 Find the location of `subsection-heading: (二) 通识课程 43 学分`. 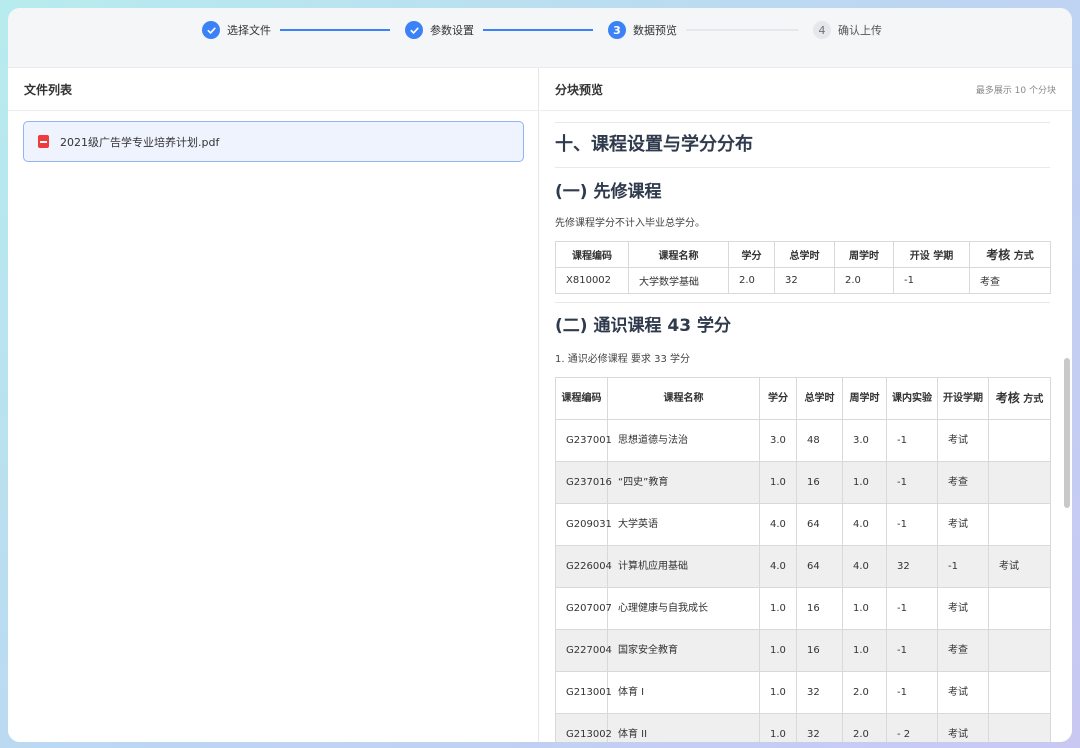

subsection-heading: (二) 通识课程 43 学分 is located at coordinates (643, 326).